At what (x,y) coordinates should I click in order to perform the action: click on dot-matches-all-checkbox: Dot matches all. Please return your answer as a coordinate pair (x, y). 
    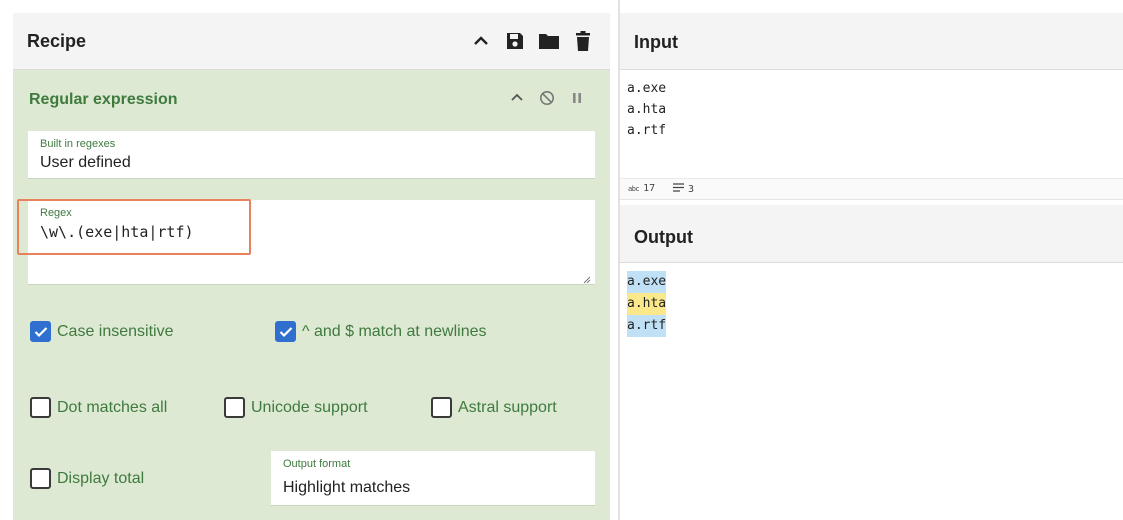
    Looking at the image, I should click on (98, 407).